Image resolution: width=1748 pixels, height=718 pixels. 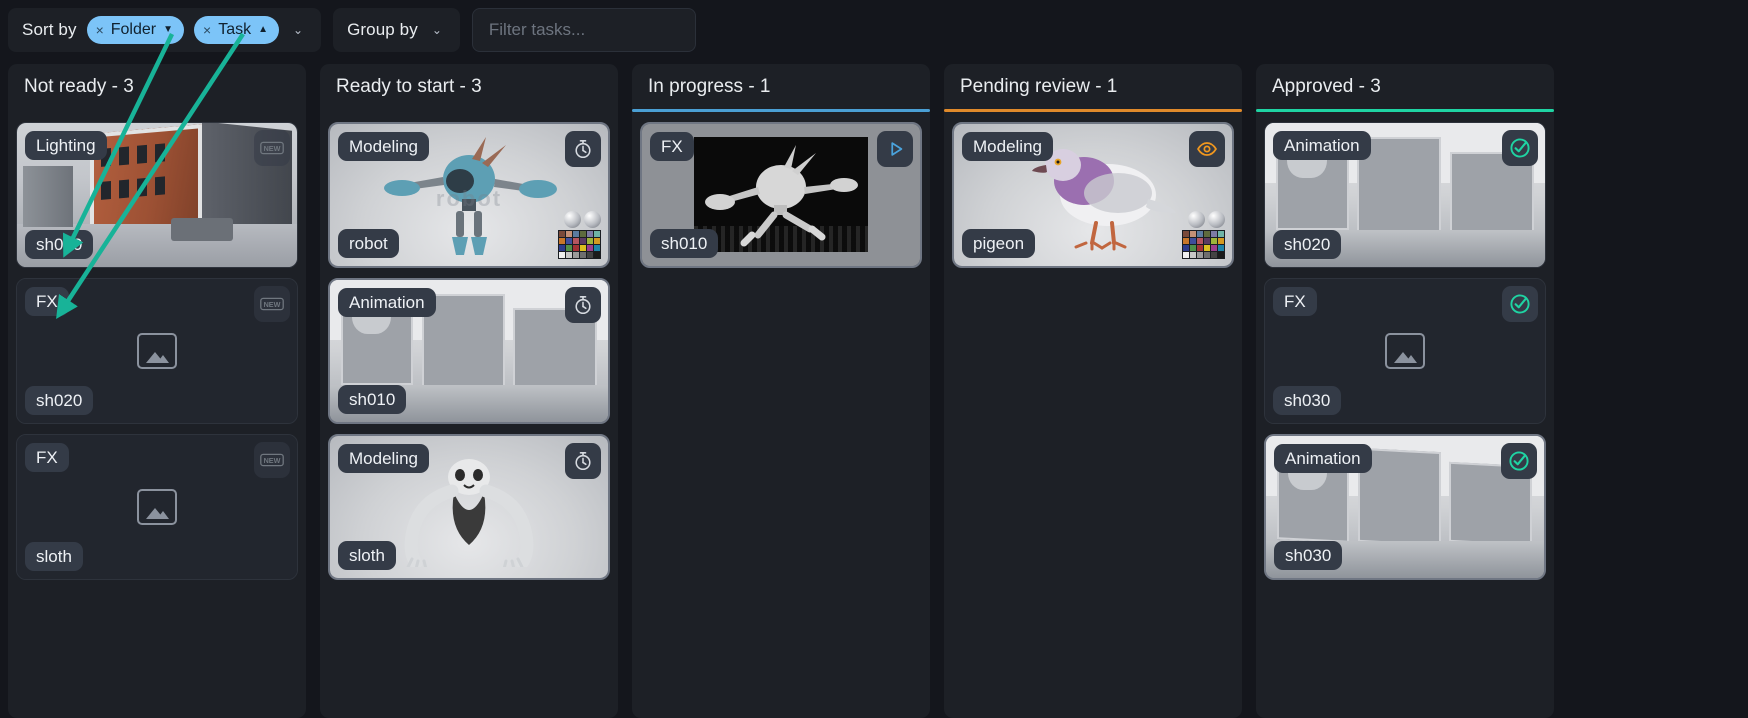 I want to click on task-card: Animation sh030, so click(x=1405, y=507).